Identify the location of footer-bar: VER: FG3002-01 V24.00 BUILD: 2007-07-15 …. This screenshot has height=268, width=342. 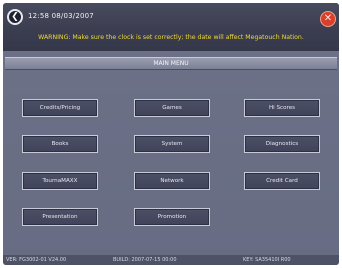
(171, 260).